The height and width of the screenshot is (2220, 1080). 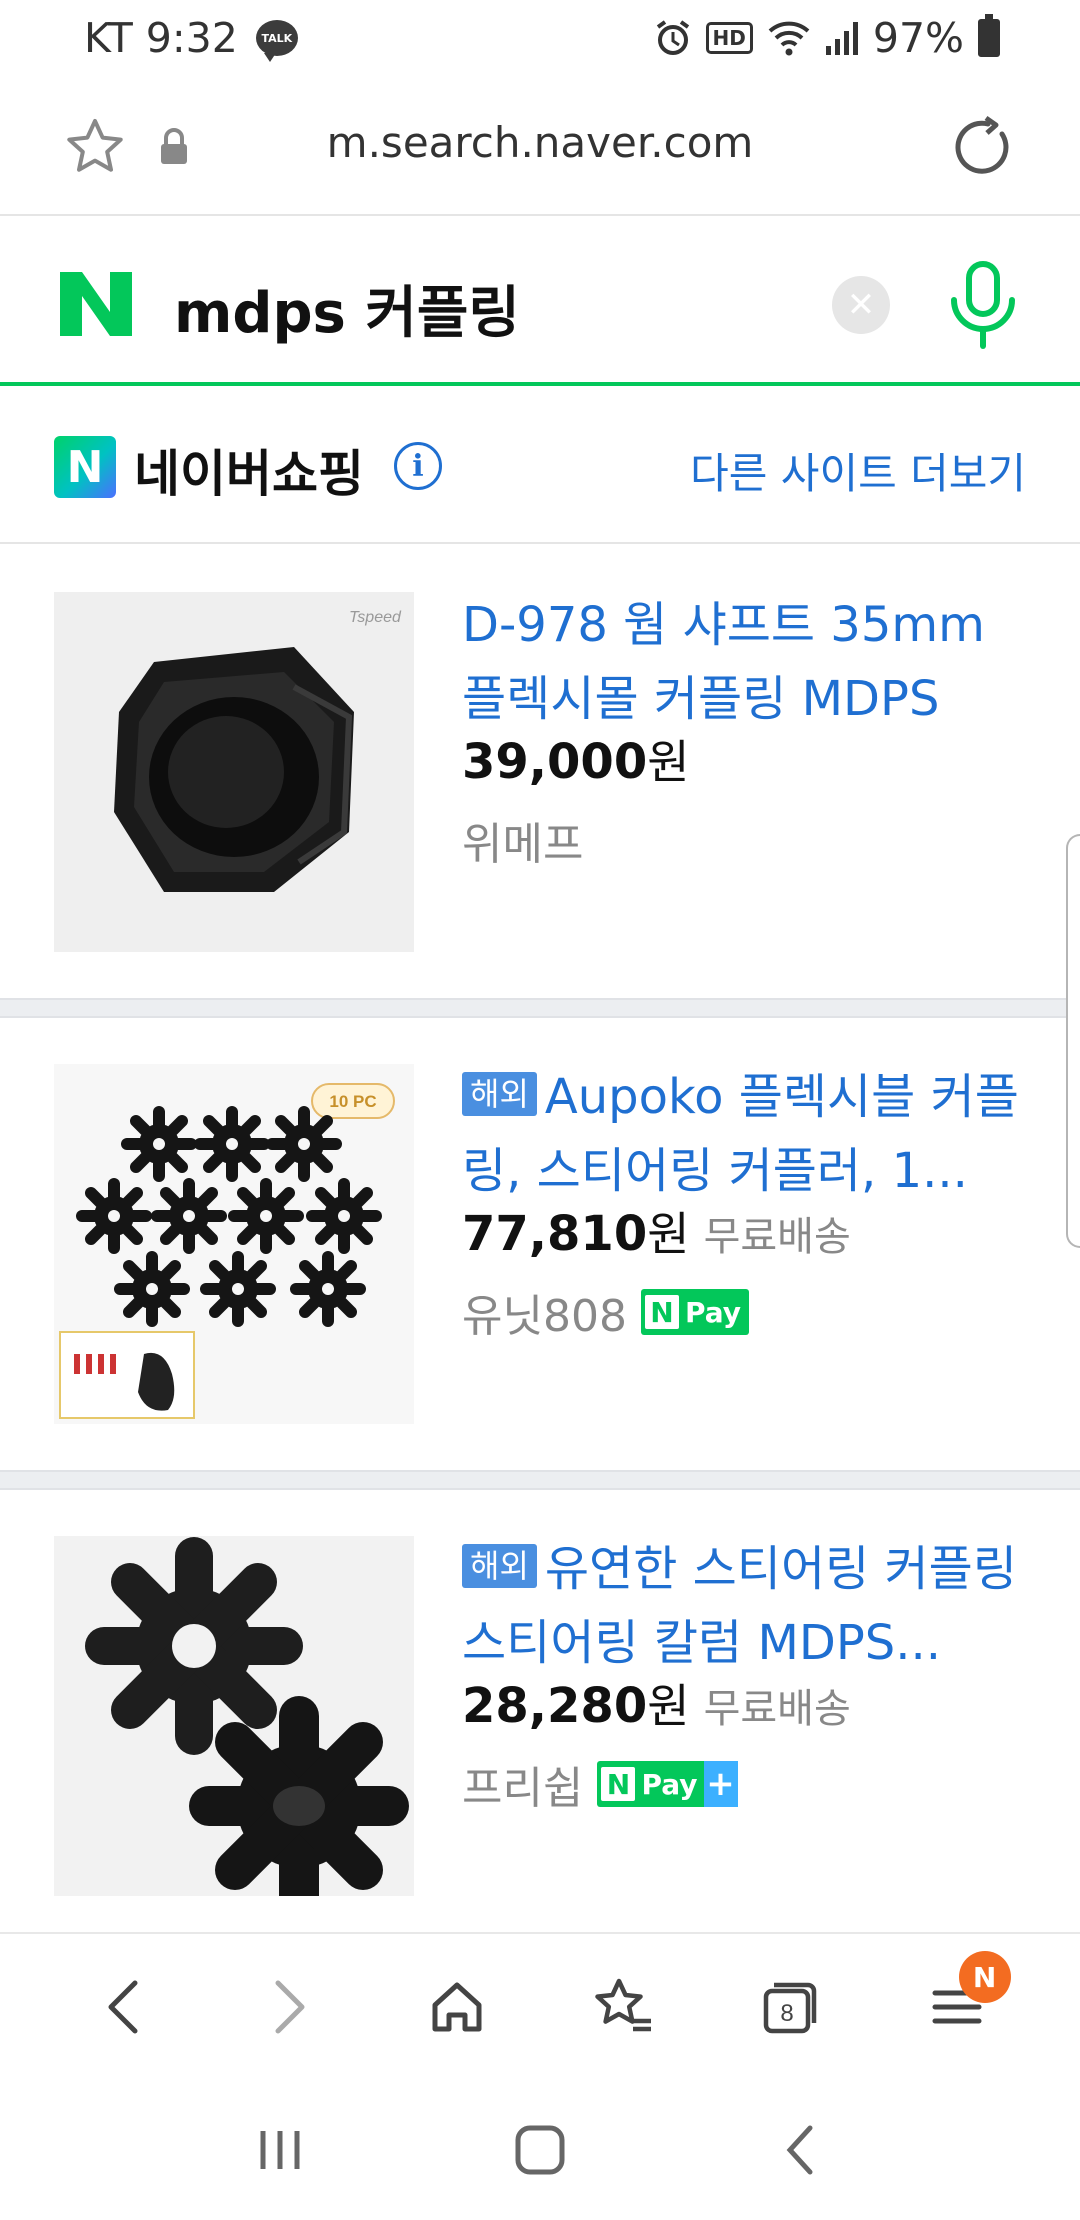 What do you see at coordinates (673, 38) in the screenshot?
I see `alarm-icon` at bounding box center [673, 38].